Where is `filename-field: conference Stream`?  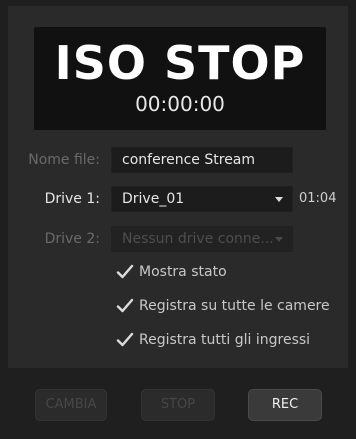
filename-field: conference Stream is located at coordinates (202, 160).